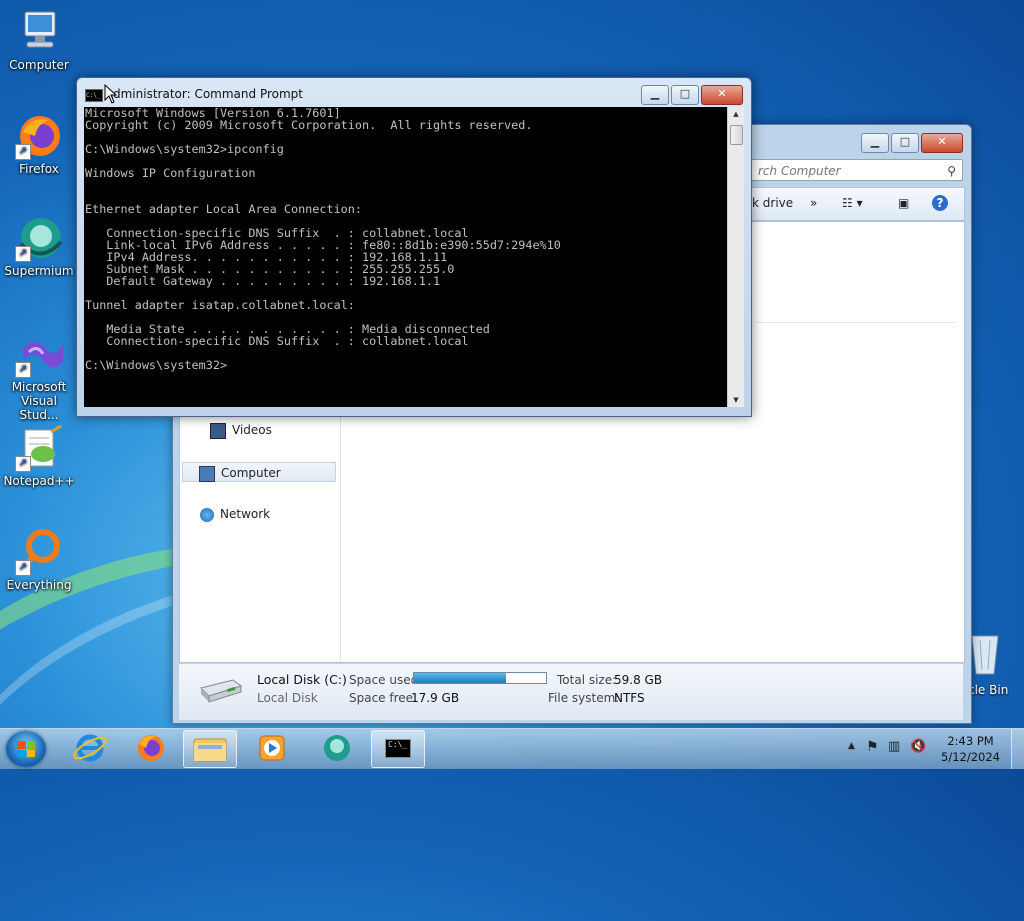 The image size is (1024, 921). What do you see at coordinates (39, 481) in the screenshot?
I see `desktop-icon-label: Notepad++` at bounding box center [39, 481].